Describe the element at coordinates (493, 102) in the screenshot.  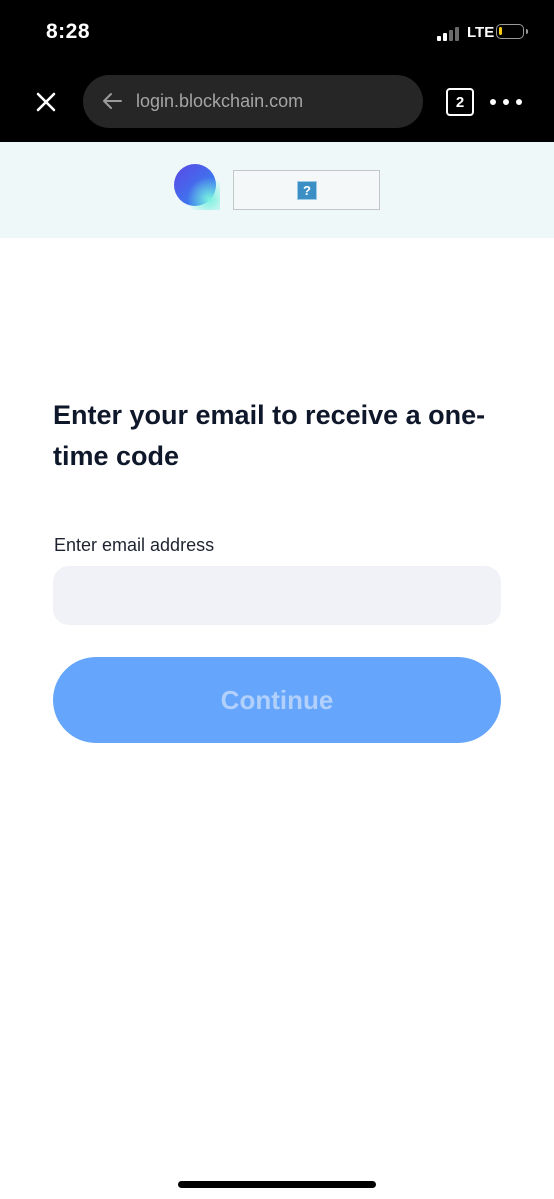
I see `more-icon` at that location.